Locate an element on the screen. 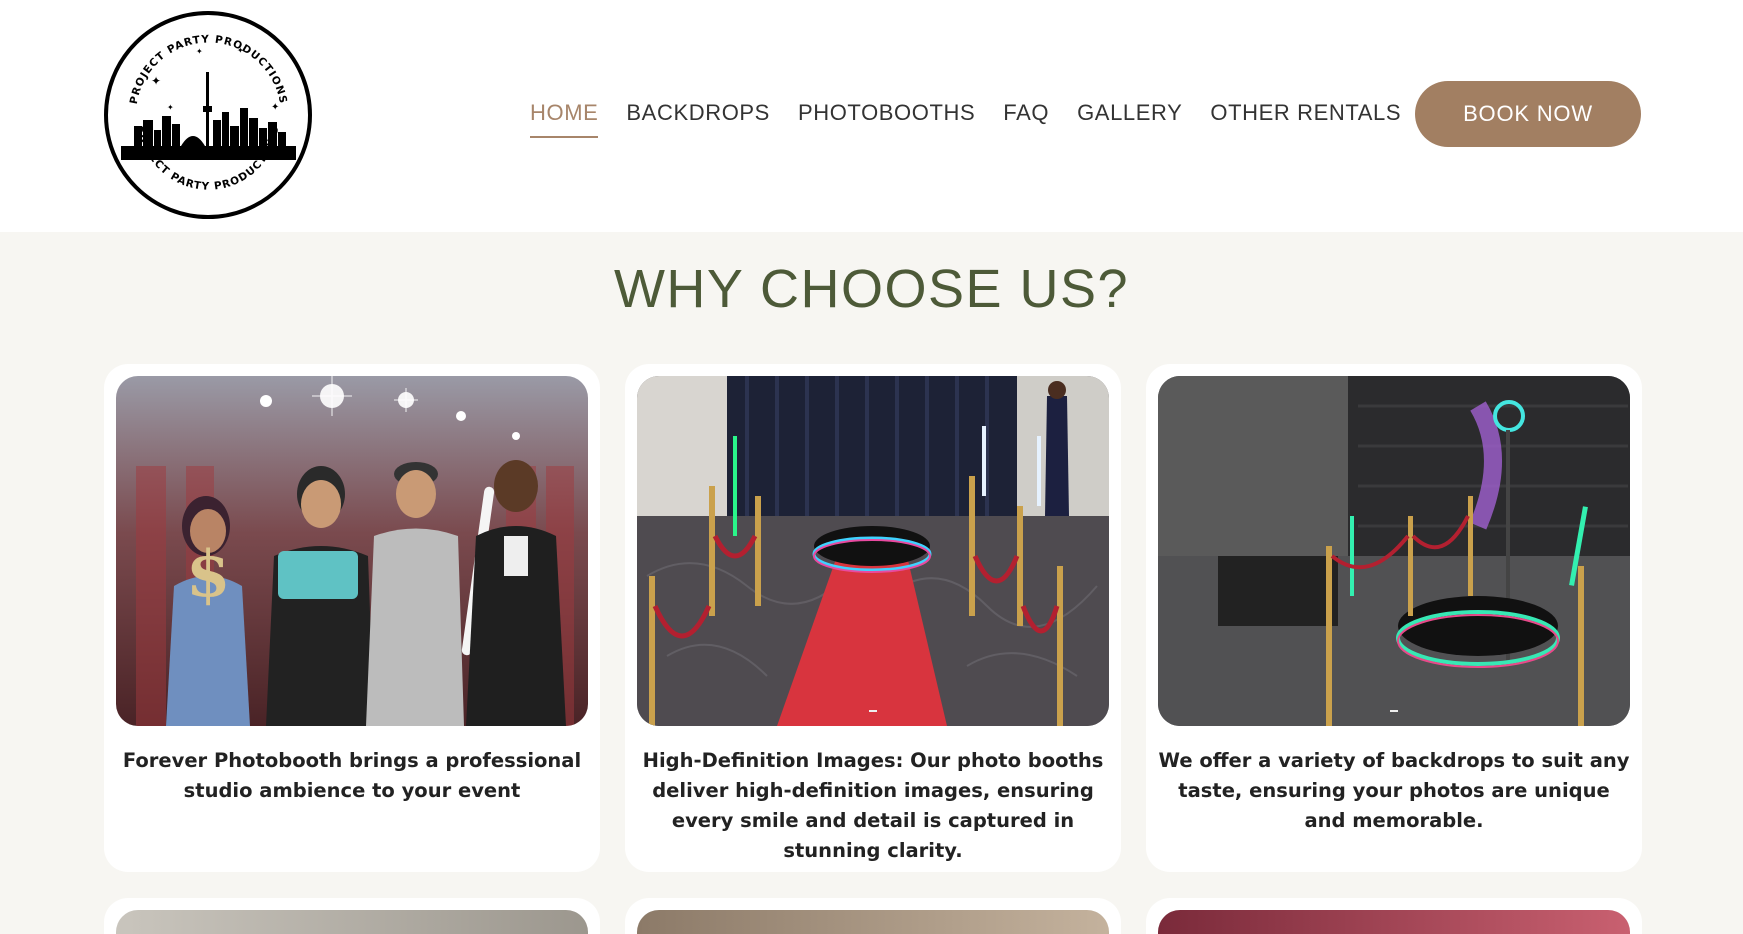  card-image-group-photo: $ is located at coordinates (352, 551).